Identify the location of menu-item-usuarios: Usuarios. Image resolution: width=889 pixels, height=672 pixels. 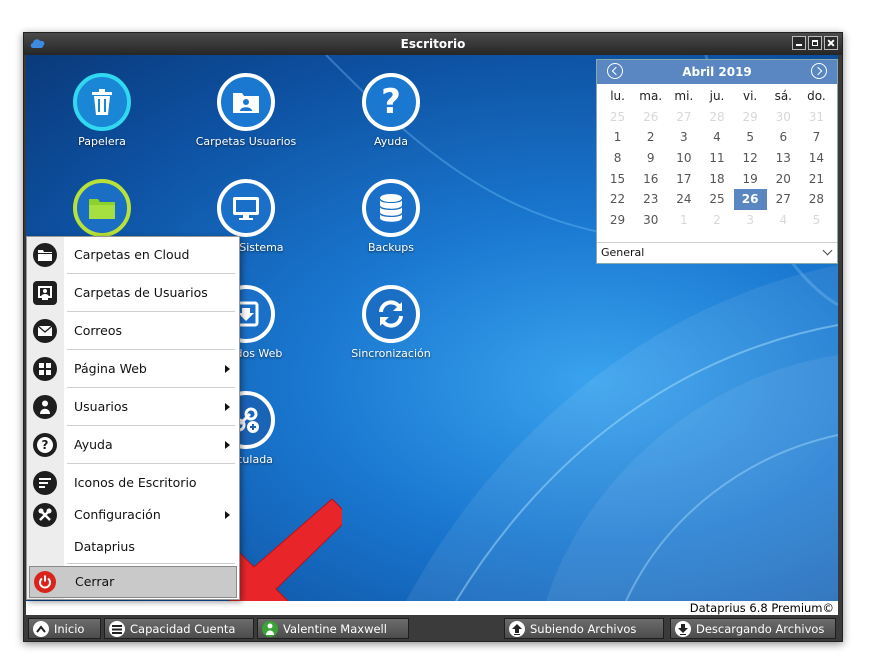
(133, 407).